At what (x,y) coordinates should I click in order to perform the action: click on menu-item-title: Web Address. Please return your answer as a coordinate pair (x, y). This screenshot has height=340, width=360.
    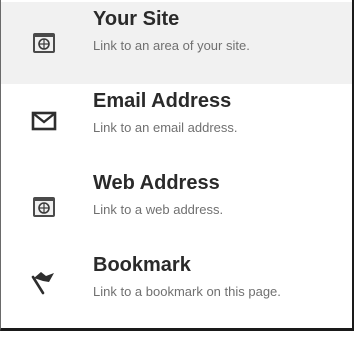
    Looking at the image, I should click on (156, 183).